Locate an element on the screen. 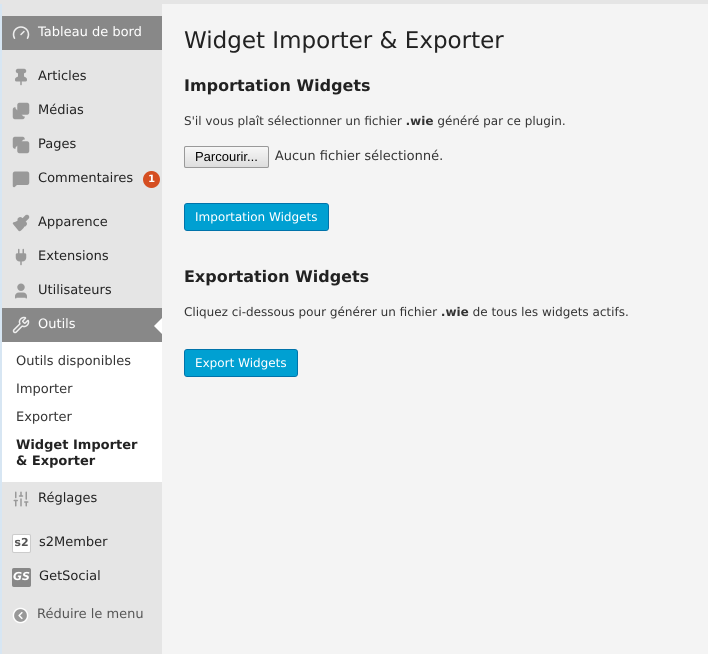 The image size is (708, 654). menu-item: Apparence is located at coordinates (82, 223).